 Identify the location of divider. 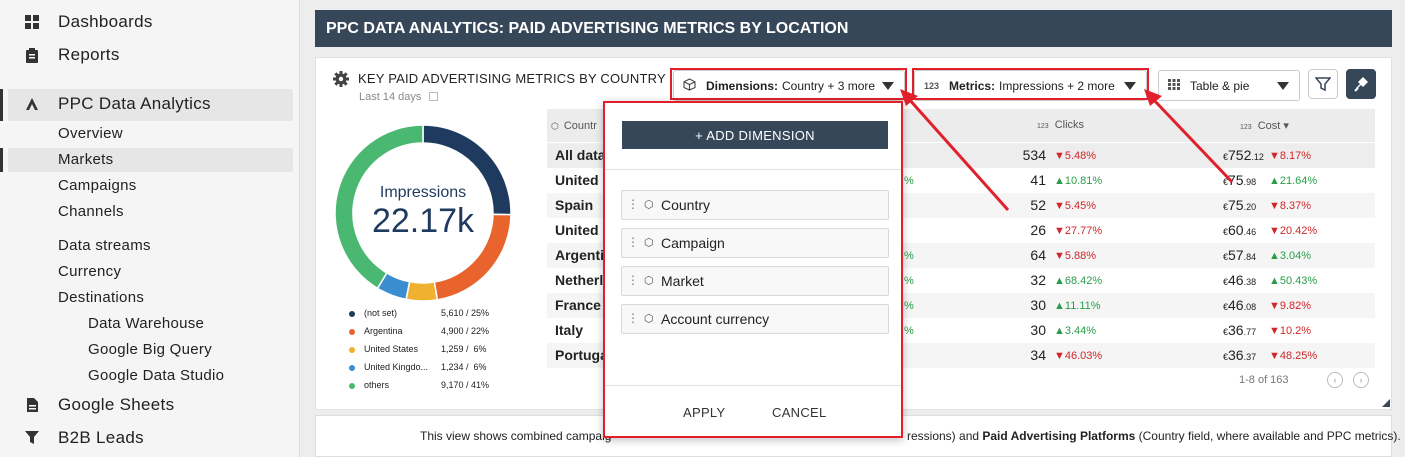
(753, 385).